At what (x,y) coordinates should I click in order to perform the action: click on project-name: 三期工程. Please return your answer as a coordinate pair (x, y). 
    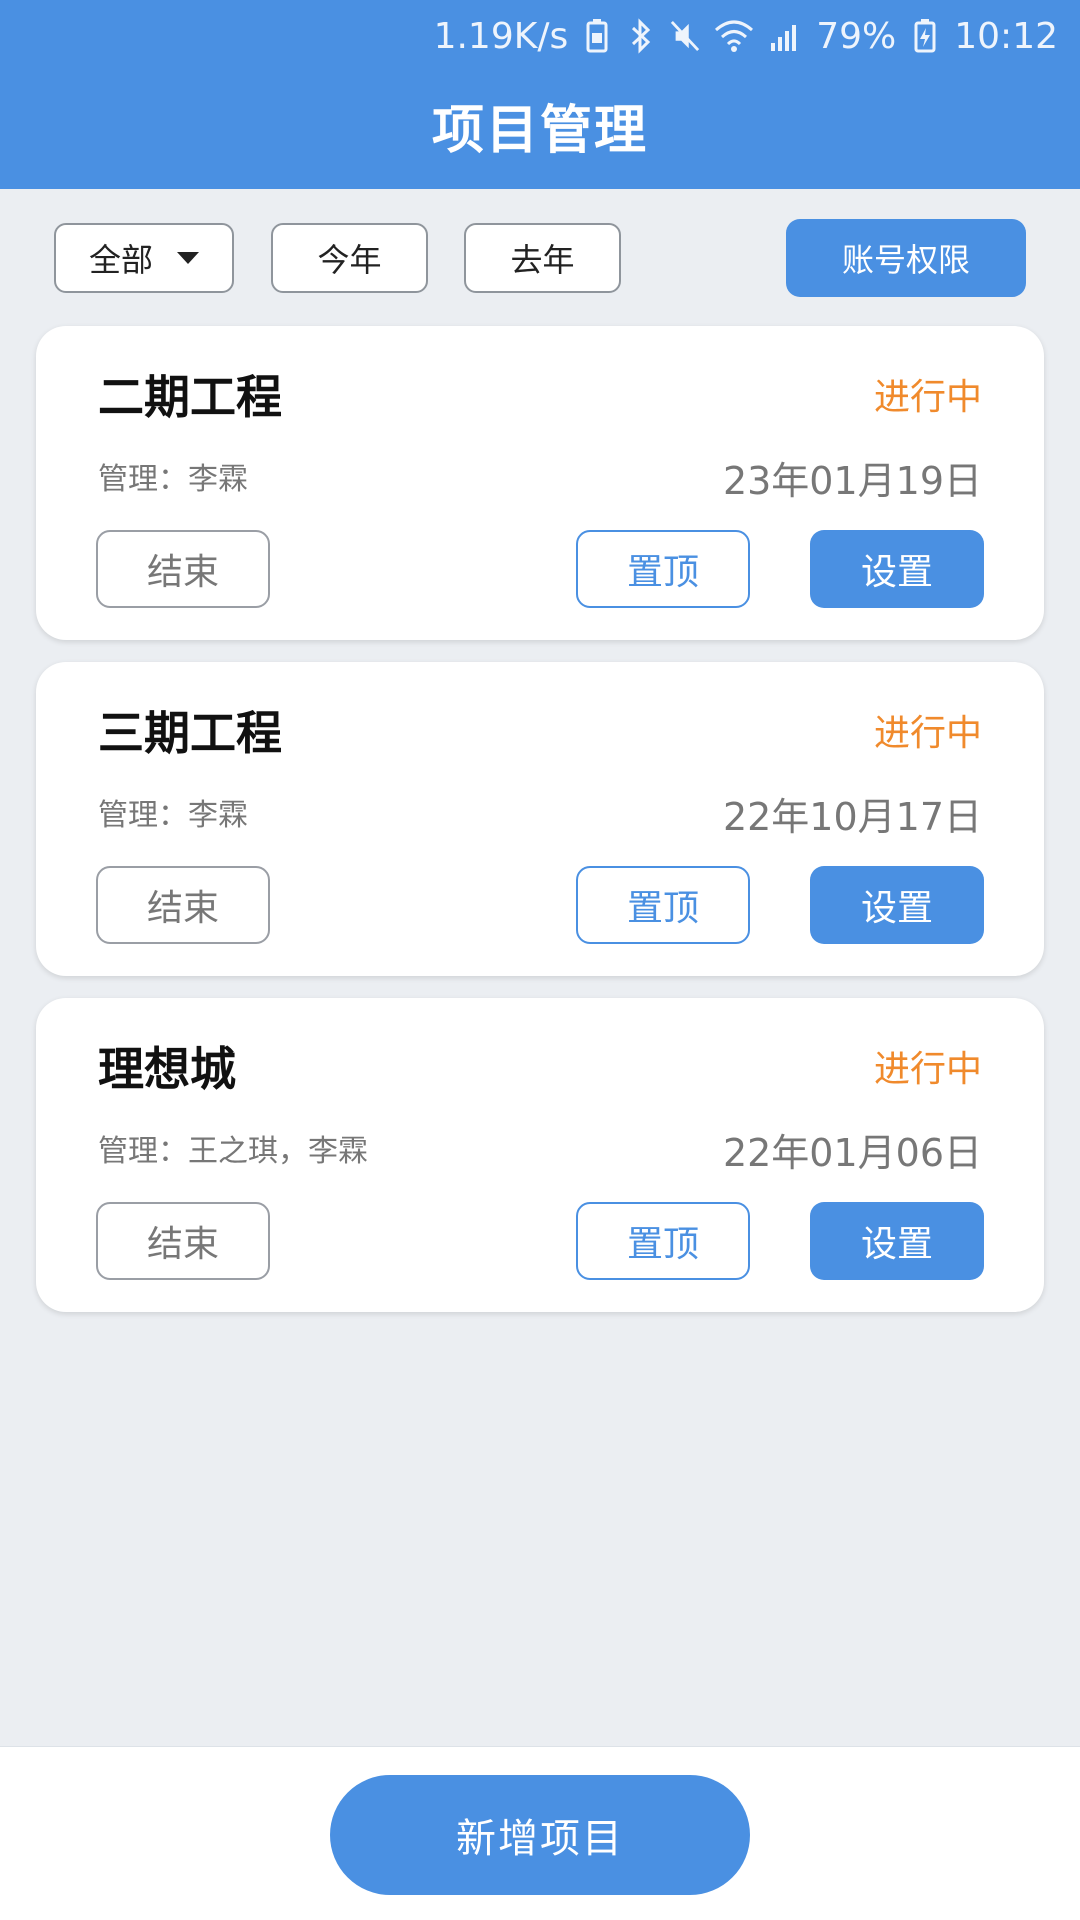
    Looking at the image, I should click on (190, 733).